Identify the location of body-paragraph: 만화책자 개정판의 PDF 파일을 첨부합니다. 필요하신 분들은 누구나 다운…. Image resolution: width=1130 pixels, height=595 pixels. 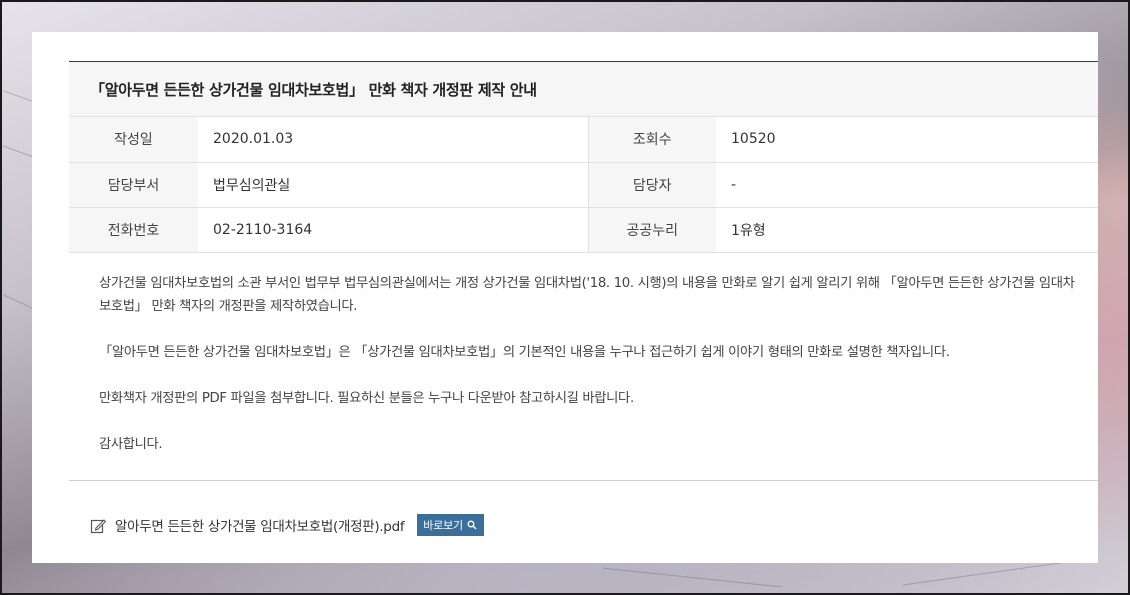
(366, 398).